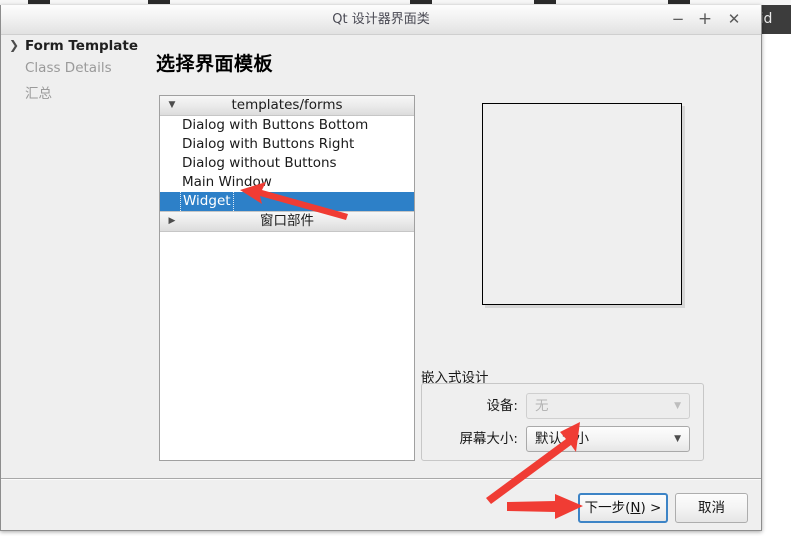 The height and width of the screenshot is (536, 791). I want to click on tree-group-label: 窗口部件, so click(287, 221).